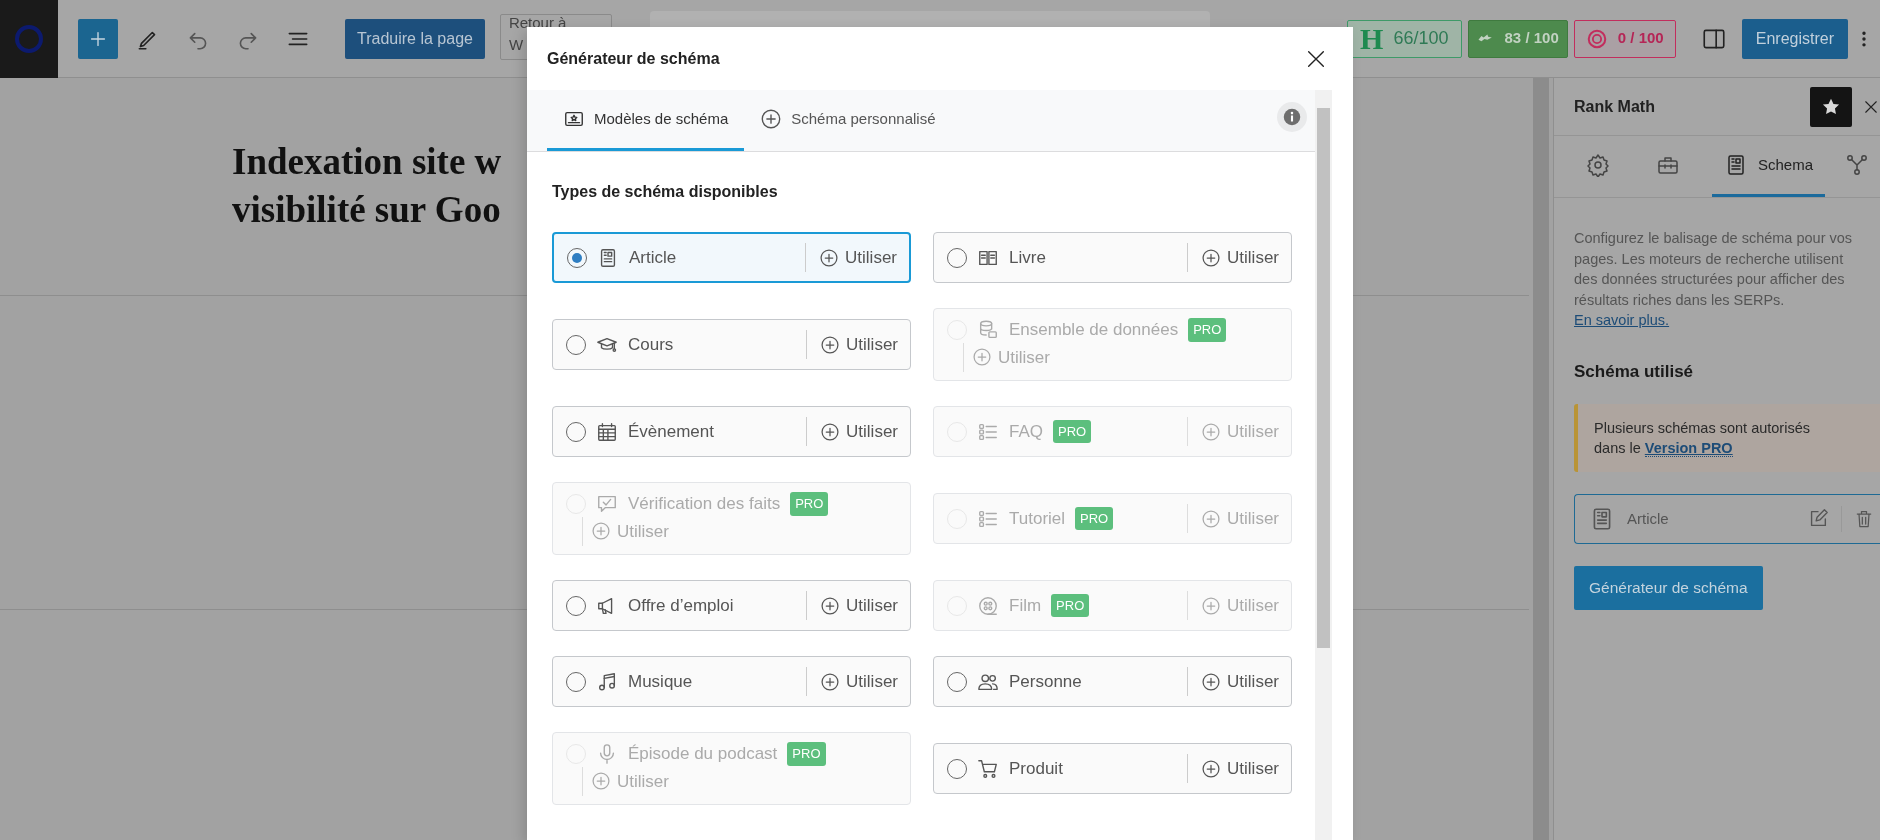 The height and width of the screenshot is (840, 1880). What do you see at coordinates (681, 605) in the screenshot?
I see `schema-name: Offre d’emploi` at bounding box center [681, 605].